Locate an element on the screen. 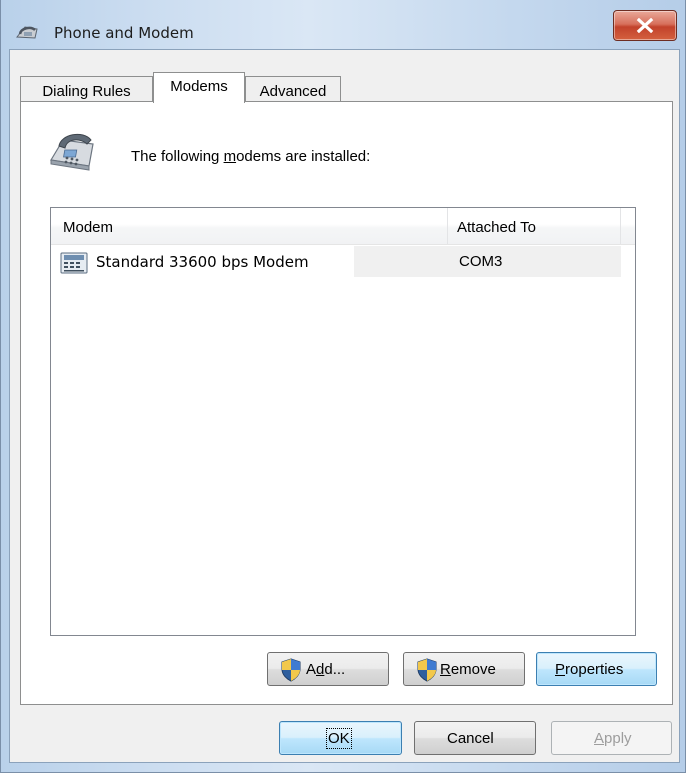 The image size is (686, 773). ok-button: OK is located at coordinates (340, 738).